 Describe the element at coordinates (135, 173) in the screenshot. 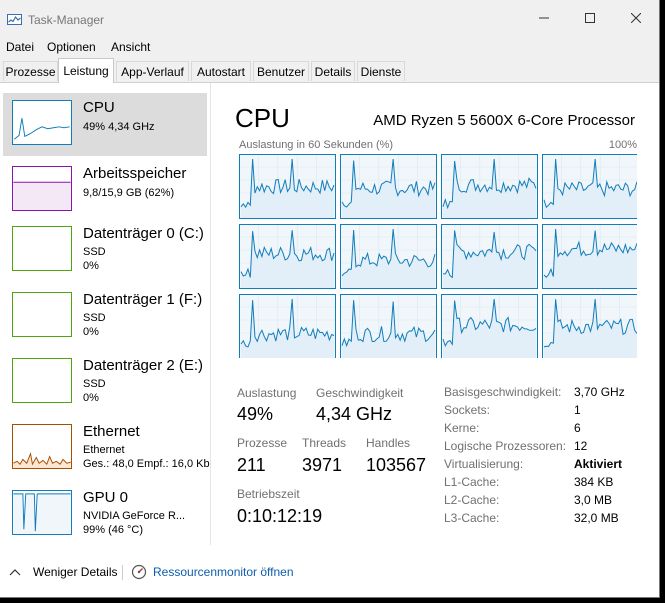

I see `sidebar-item-label: Arbeitsspeicher` at that location.